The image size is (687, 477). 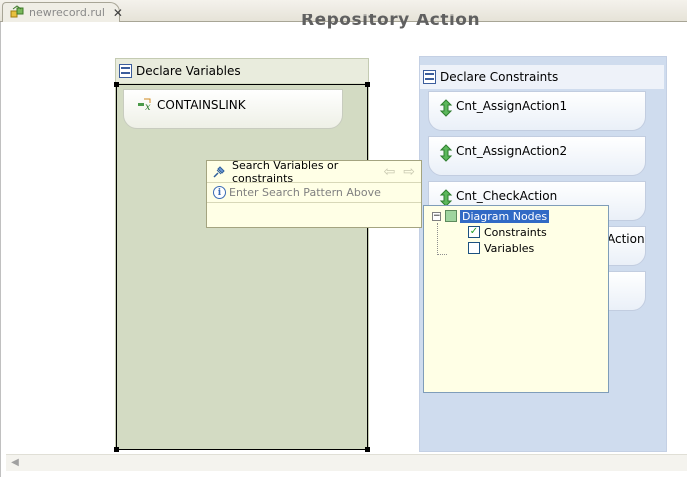 I want to click on forward-arrow-icon: ⇨, so click(x=409, y=172).